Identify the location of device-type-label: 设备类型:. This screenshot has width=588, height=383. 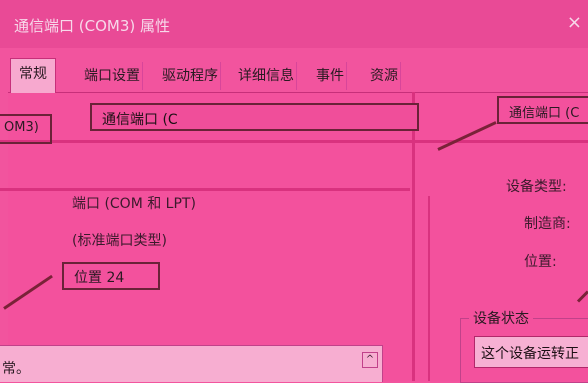
(536, 187).